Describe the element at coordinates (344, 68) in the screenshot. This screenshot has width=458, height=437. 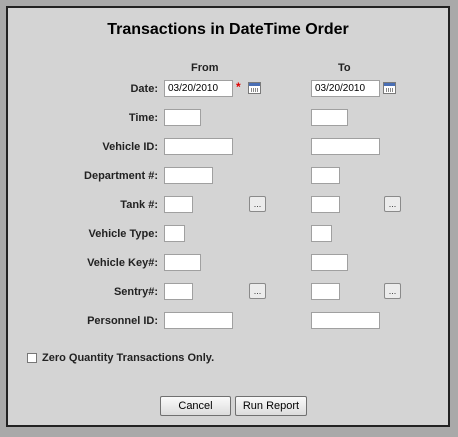
I see `to-column-header: To` at that location.